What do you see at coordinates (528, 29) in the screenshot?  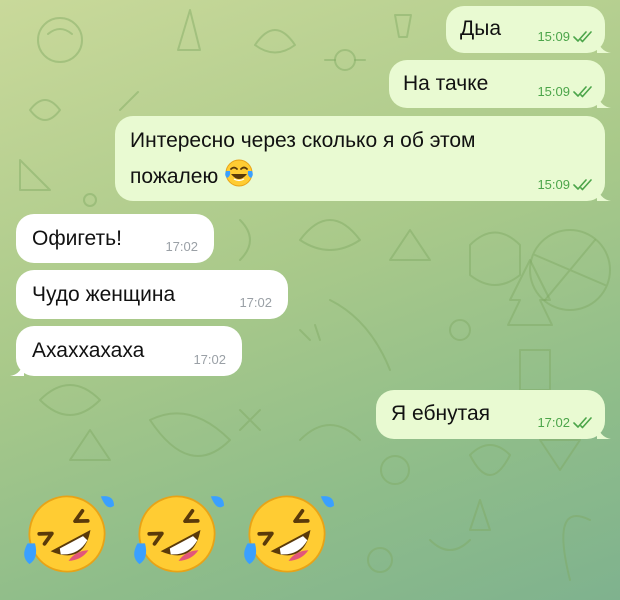 I see `message-bubble-outgoing: Дыа 15:09` at bounding box center [528, 29].